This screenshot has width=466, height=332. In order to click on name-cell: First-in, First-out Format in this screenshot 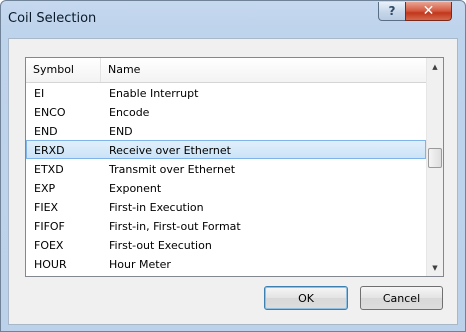, I will do `click(175, 226)`.